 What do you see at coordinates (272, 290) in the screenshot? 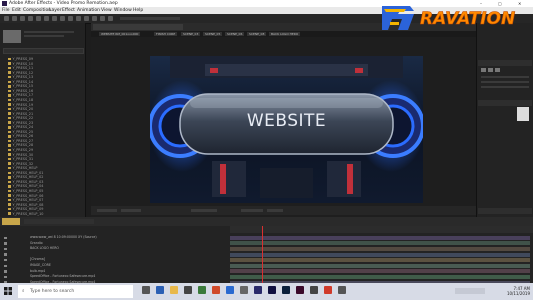
I see `after-effects-icon` at bounding box center [272, 290].